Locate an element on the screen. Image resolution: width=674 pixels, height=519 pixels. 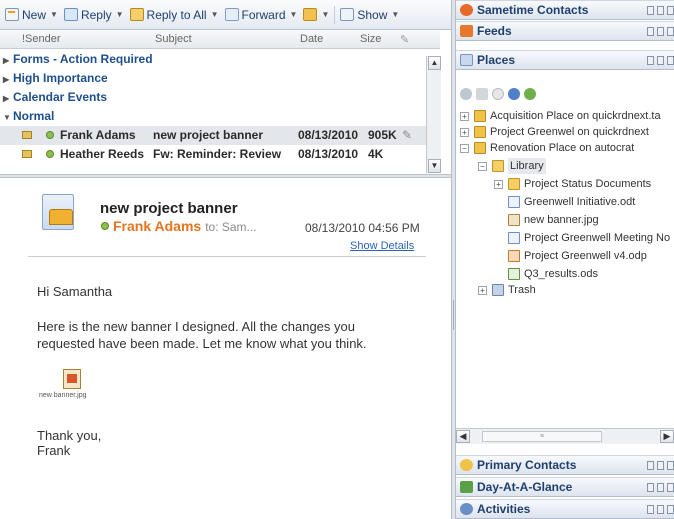
attachment-name: new banner.jpg is located at coordinates (62, 395).